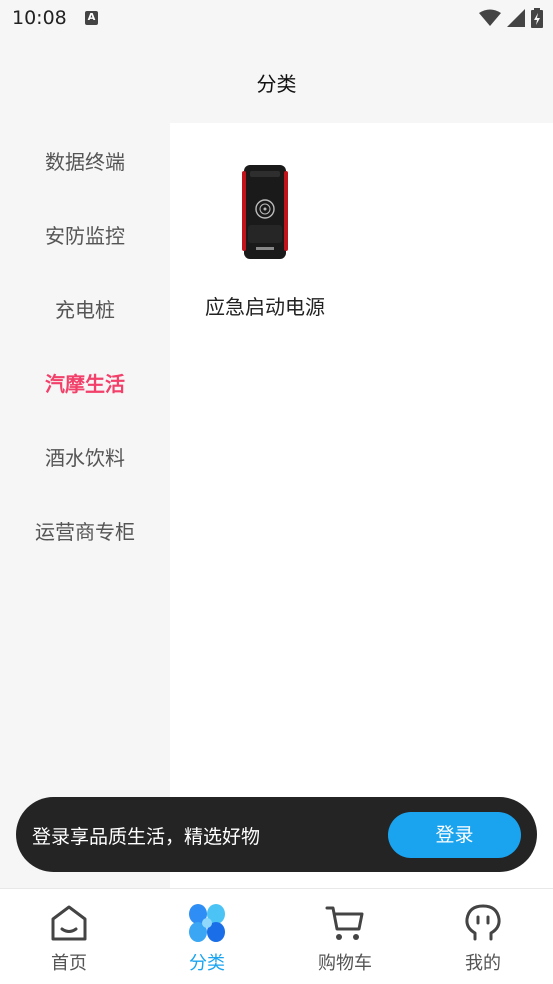 Image resolution: width=553 pixels, height=984 pixels. Describe the element at coordinates (85, 456) in the screenshot. I see `sidebar-item-beverages: 酒水饮料` at that location.